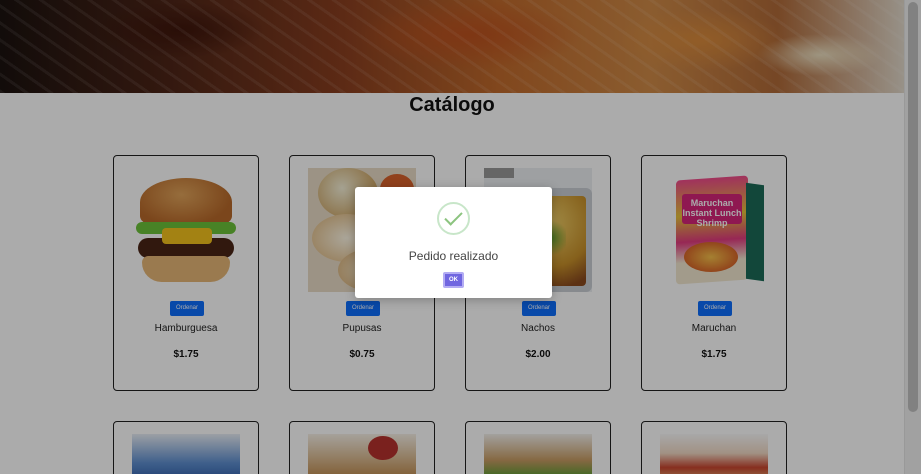  Describe the element at coordinates (453, 218) in the screenshot. I see `success-check-icon` at that location.